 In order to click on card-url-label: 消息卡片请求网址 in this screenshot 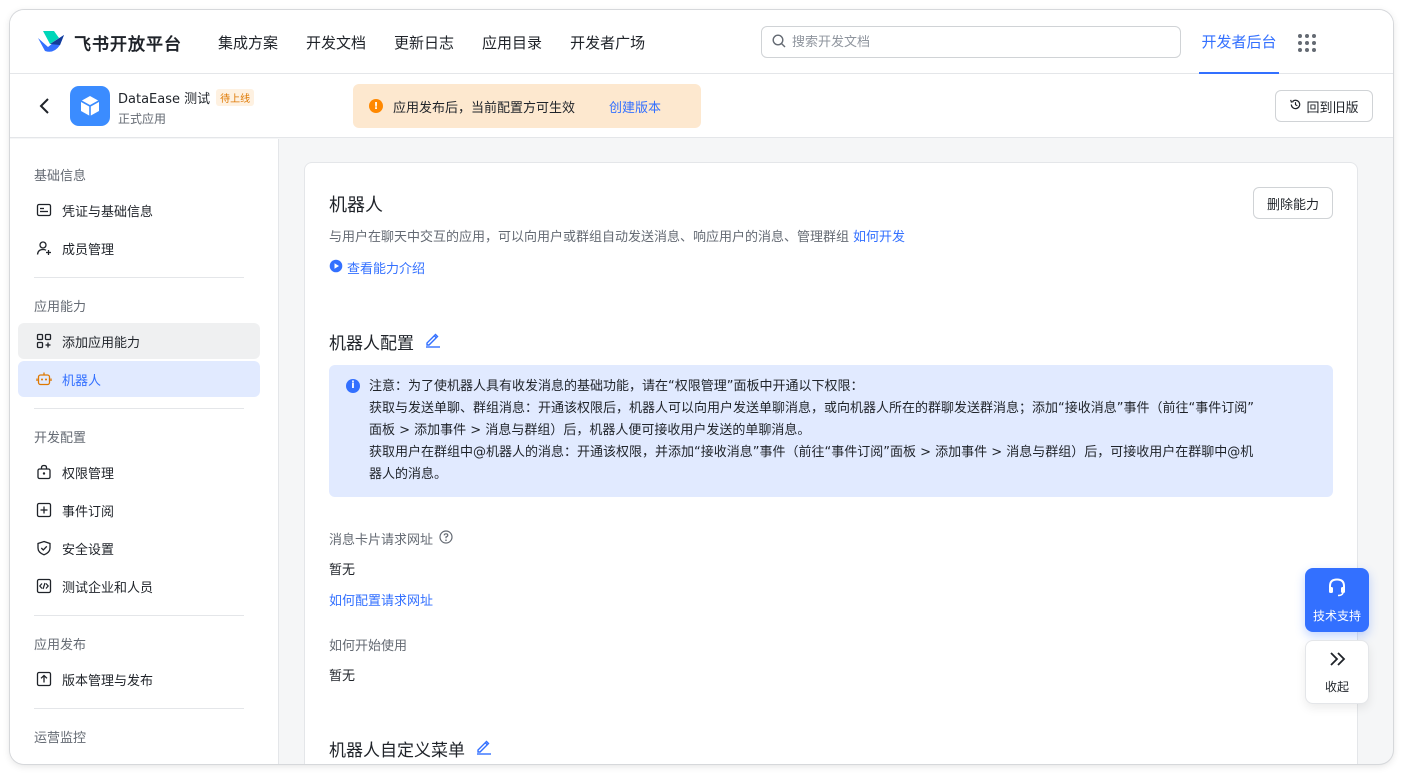, I will do `click(391, 538)`.